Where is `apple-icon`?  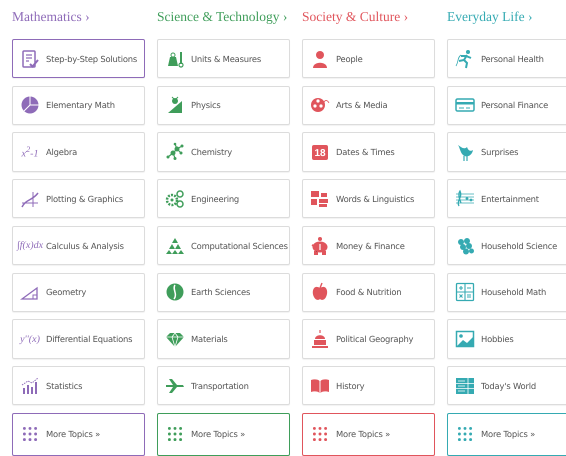
apple-icon is located at coordinates (320, 292).